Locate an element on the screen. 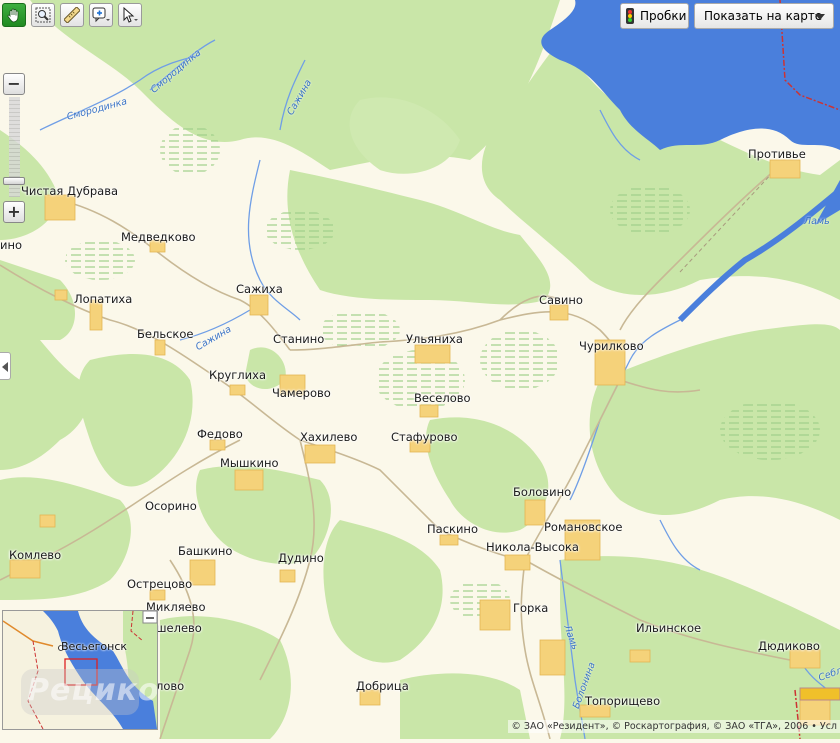 Image resolution: width=840 pixels, height=743 pixels. place-label: лово is located at coordinates (170, 686).